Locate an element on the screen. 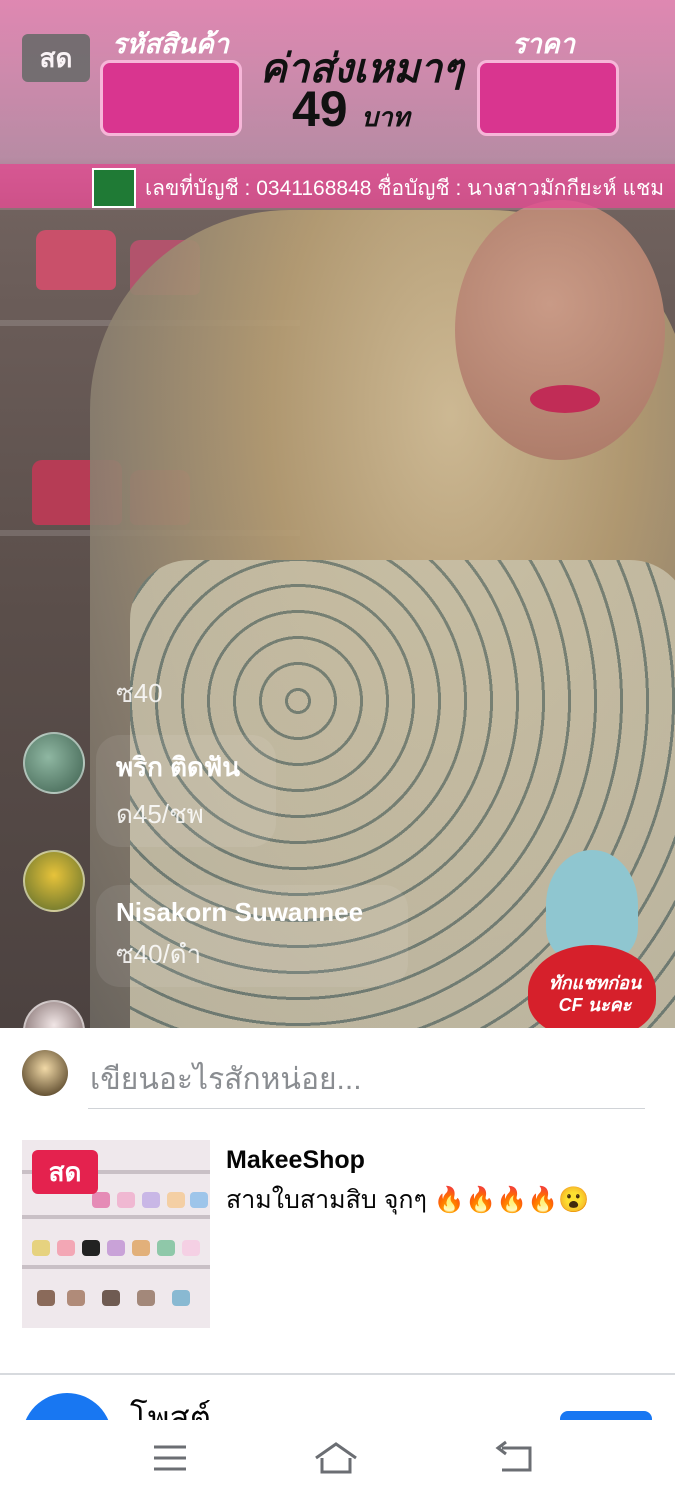 The width and height of the screenshot is (675, 1502). my-avatar is located at coordinates (45, 1073).